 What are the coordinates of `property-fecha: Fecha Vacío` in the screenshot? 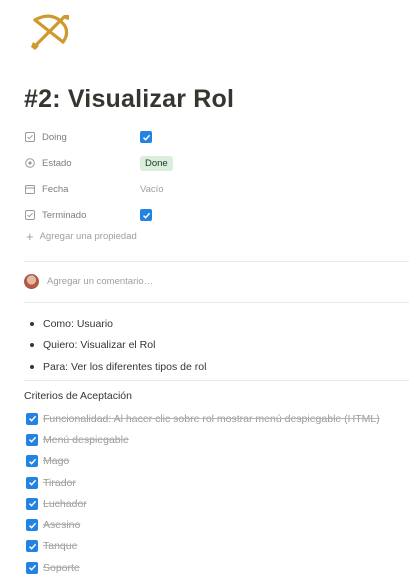 It's located at (209, 189).